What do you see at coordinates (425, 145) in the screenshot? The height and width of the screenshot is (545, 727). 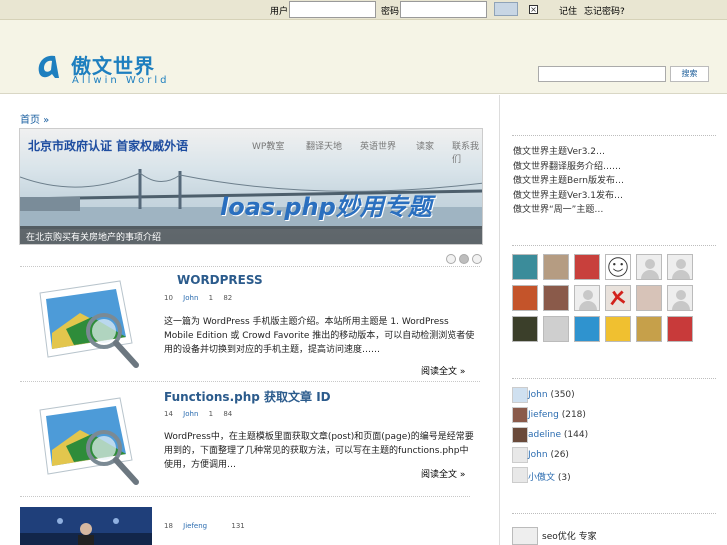 I see `slider-nav-item: 读家` at bounding box center [425, 145].